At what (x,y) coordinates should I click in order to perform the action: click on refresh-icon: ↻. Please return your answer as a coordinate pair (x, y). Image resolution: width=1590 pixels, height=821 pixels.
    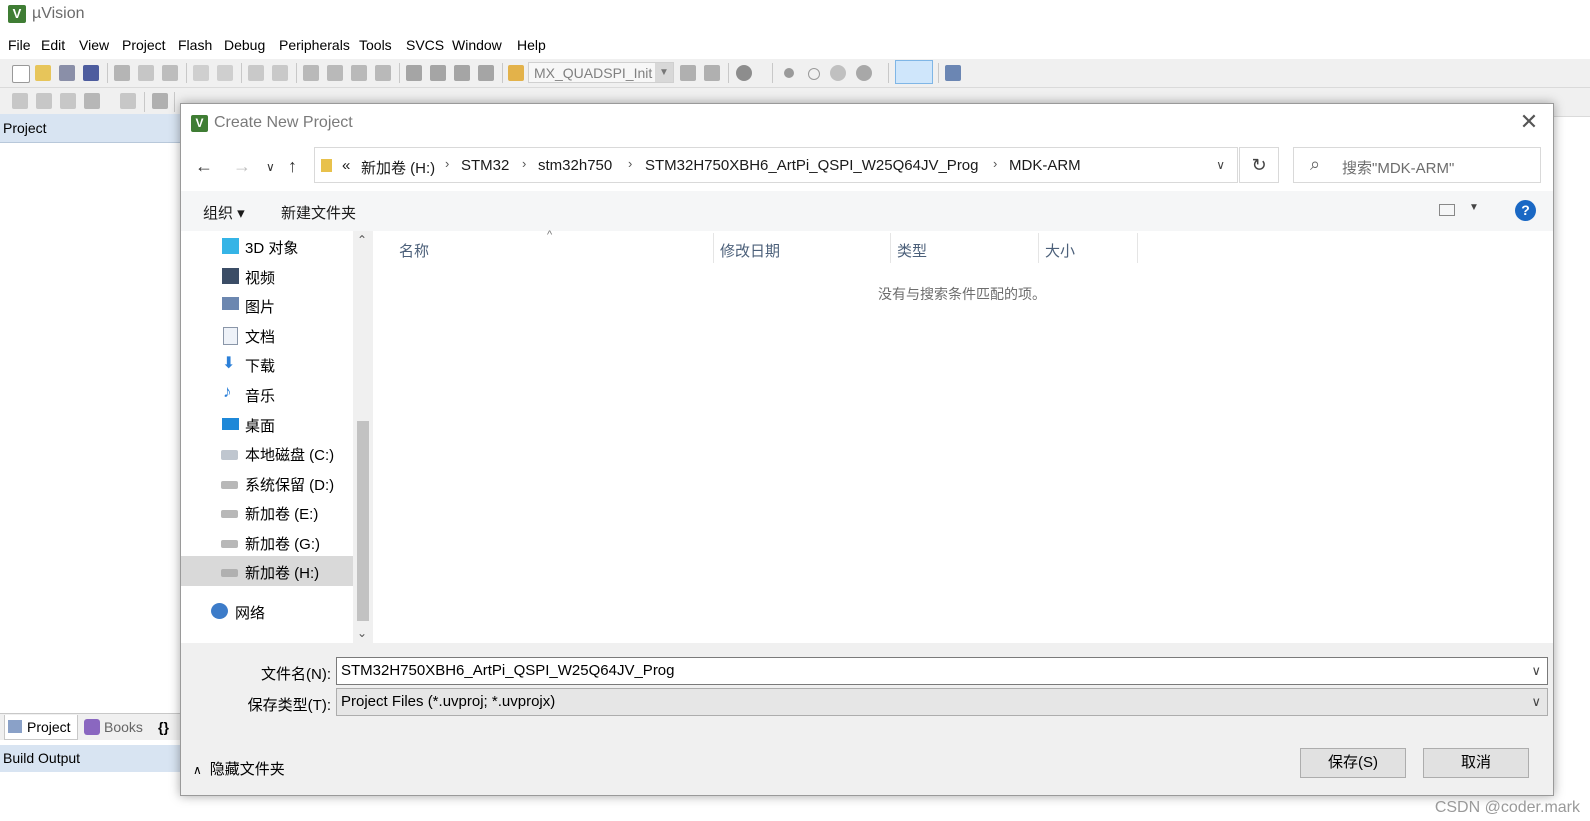
    Looking at the image, I should click on (1259, 165).